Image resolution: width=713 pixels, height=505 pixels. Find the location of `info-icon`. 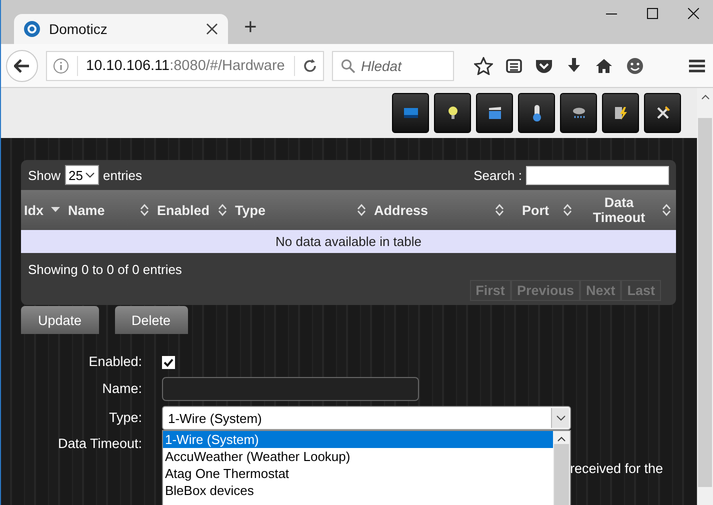

info-icon is located at coordinates (61, 66).